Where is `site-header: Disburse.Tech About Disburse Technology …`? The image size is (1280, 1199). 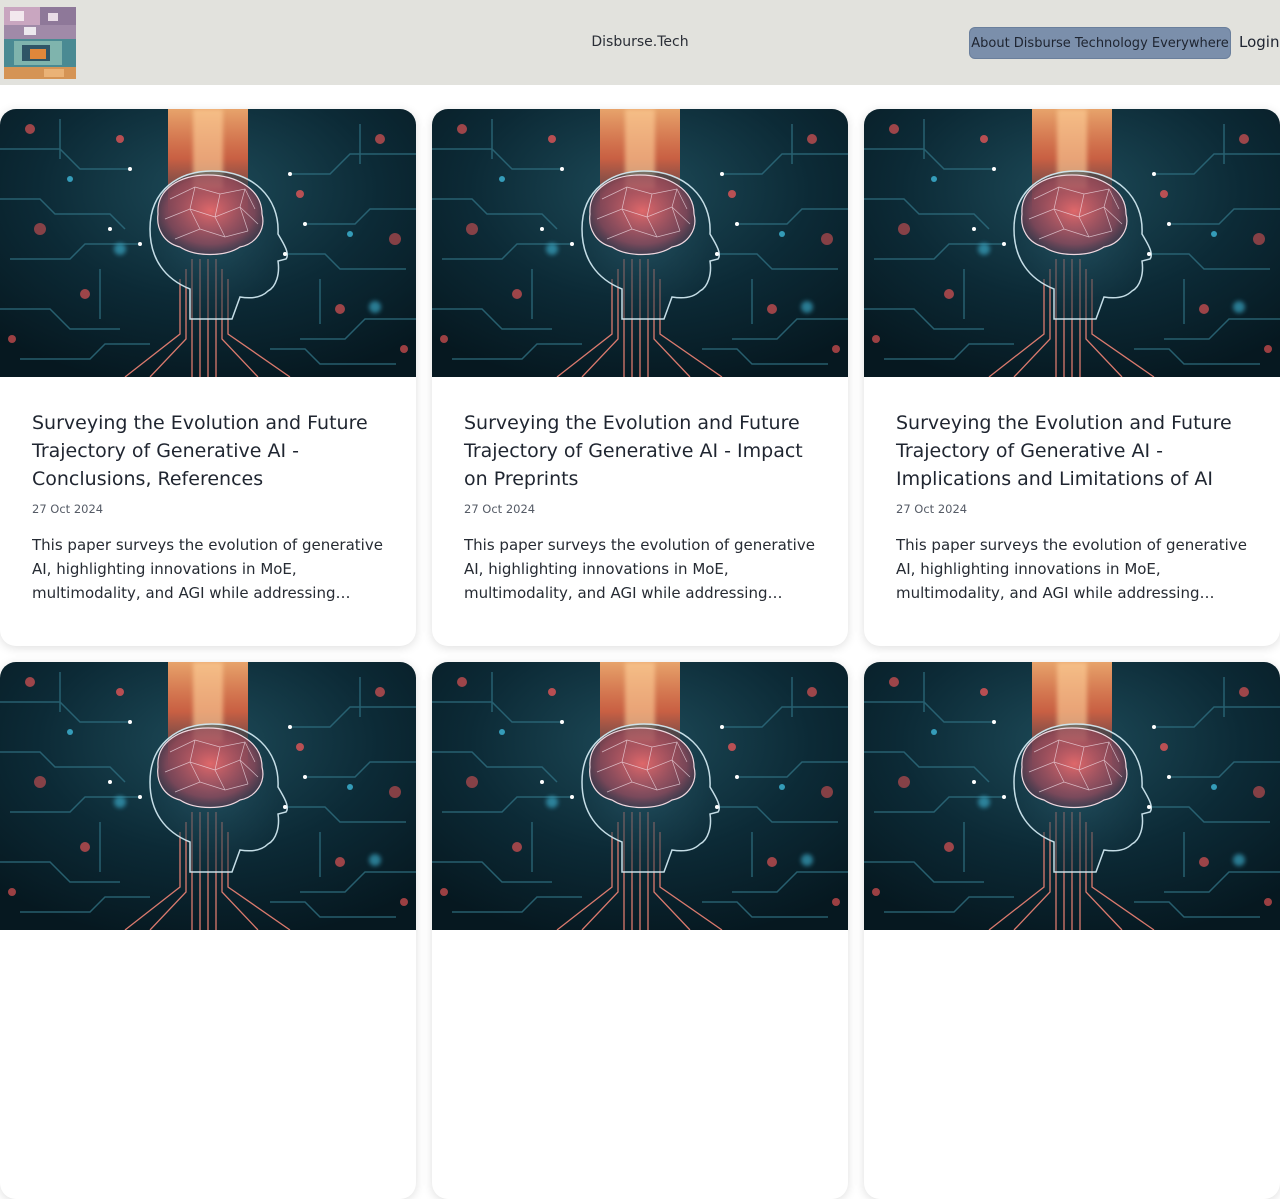
site-header: Disburse.Tech About Disburse Technology … is located at coordinates (640, 42).